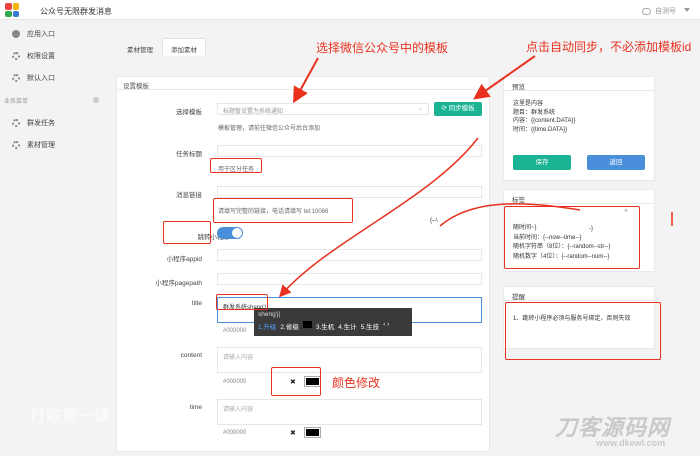 This screenshot has height=456, width=700. I want to click on user-account: 自测号, so click(659, 11).